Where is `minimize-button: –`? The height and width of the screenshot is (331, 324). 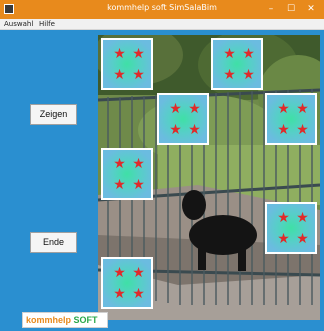
minimize-button: – is located at coordinates (271, 9).